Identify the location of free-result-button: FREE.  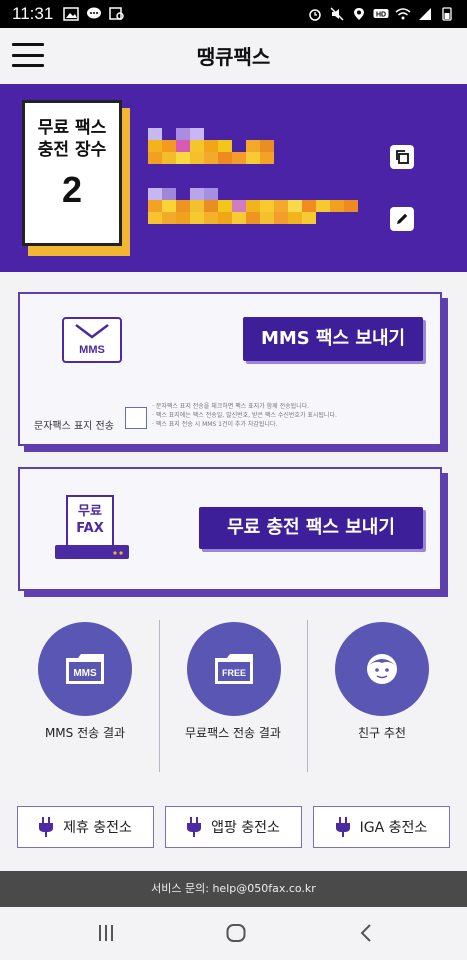
(234, 669).